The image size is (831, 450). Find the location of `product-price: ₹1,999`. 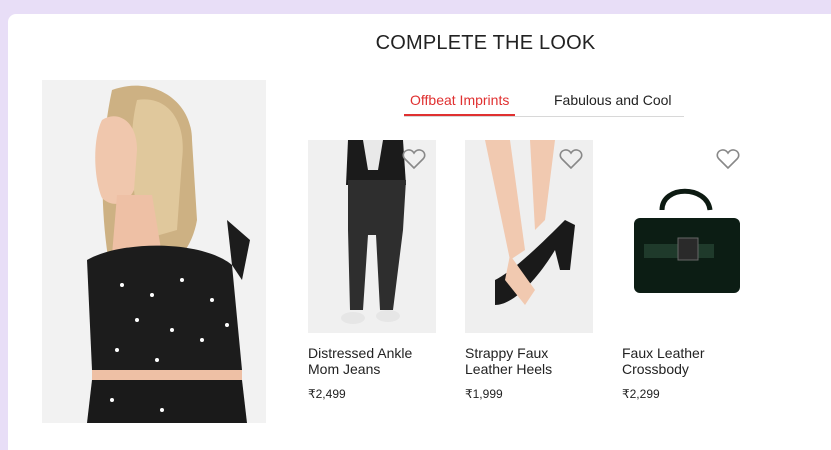

product-price: ₹1,999 is located at coordinates (484, 394).